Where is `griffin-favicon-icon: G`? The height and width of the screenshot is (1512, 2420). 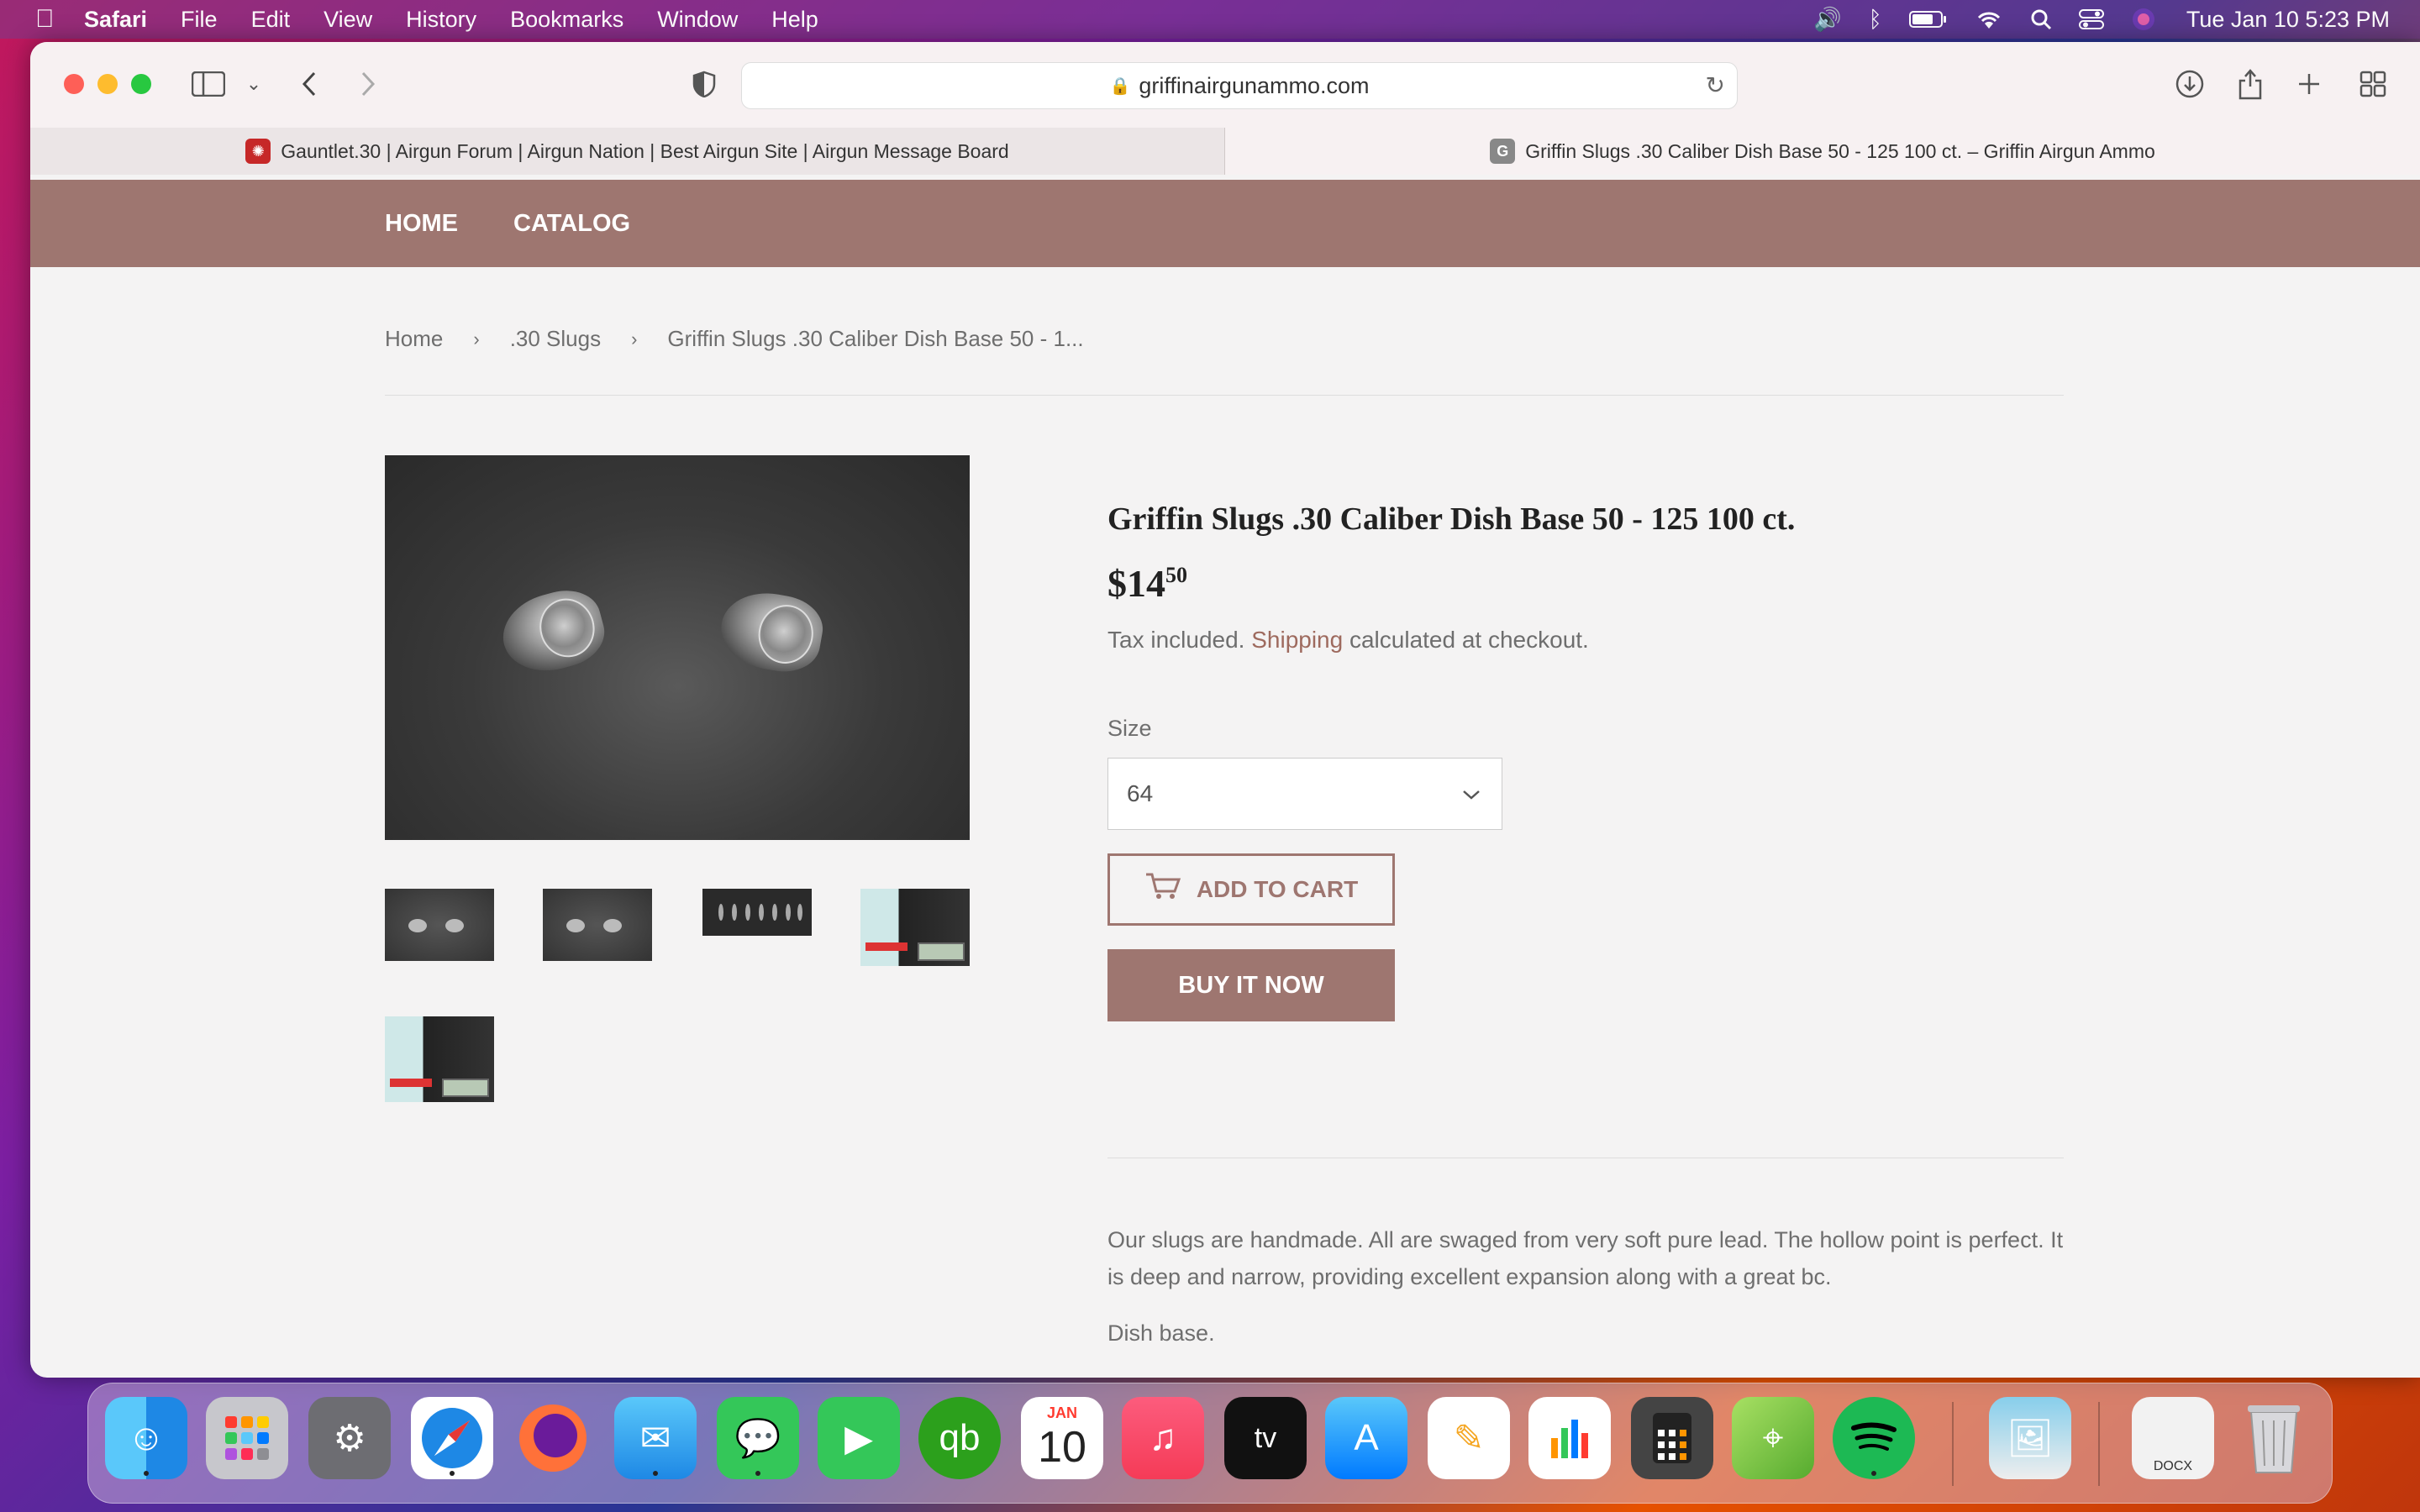 griffin-favicon-icon: G is located at coordinates (1503, 151).